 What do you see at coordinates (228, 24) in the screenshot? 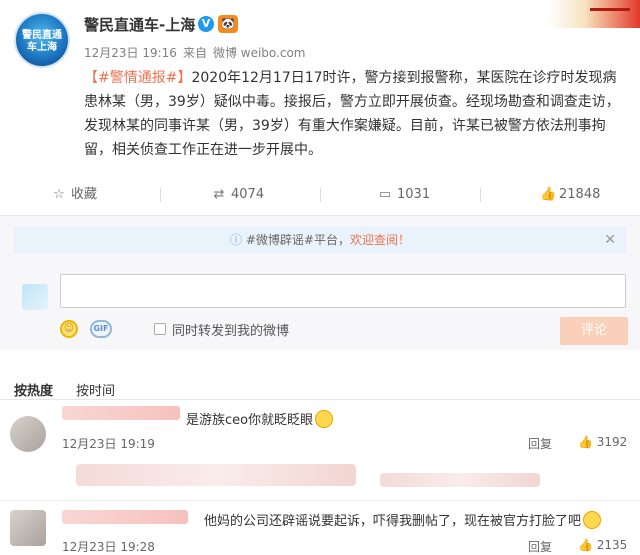
I see `rank-panda-icon: 🐼` at bounding box center [228, 24].